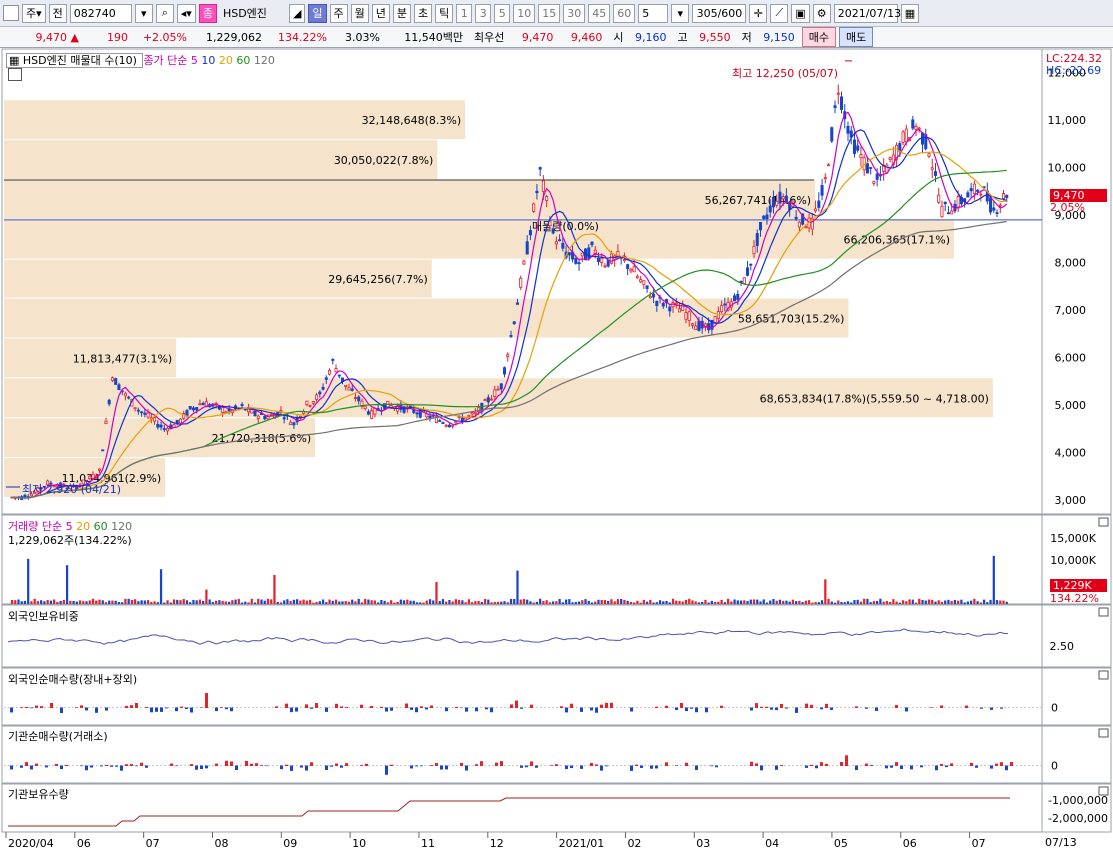 The height and width of the screenshot is (851, 1113). Describe the element at coordinates (72, 679) in the screenshot. I see `foreign-net-title: 외국인순매수량(장내+장외)` at that location.